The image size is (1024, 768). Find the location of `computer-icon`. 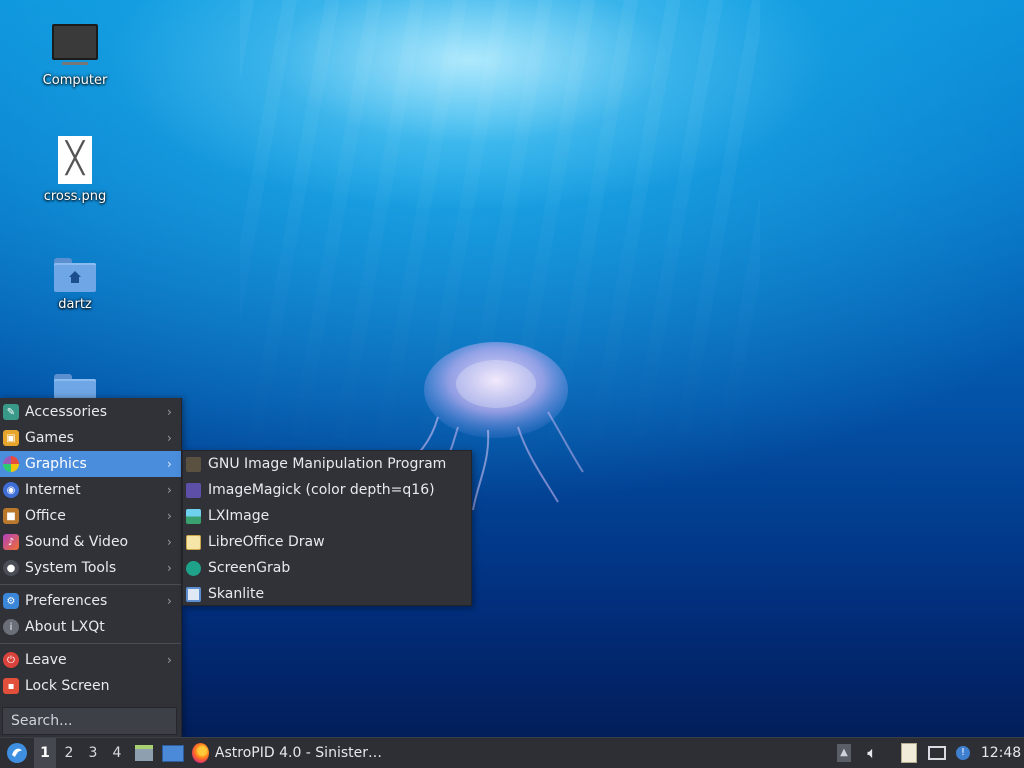

computer-icon is located at coordinates (75, 44).